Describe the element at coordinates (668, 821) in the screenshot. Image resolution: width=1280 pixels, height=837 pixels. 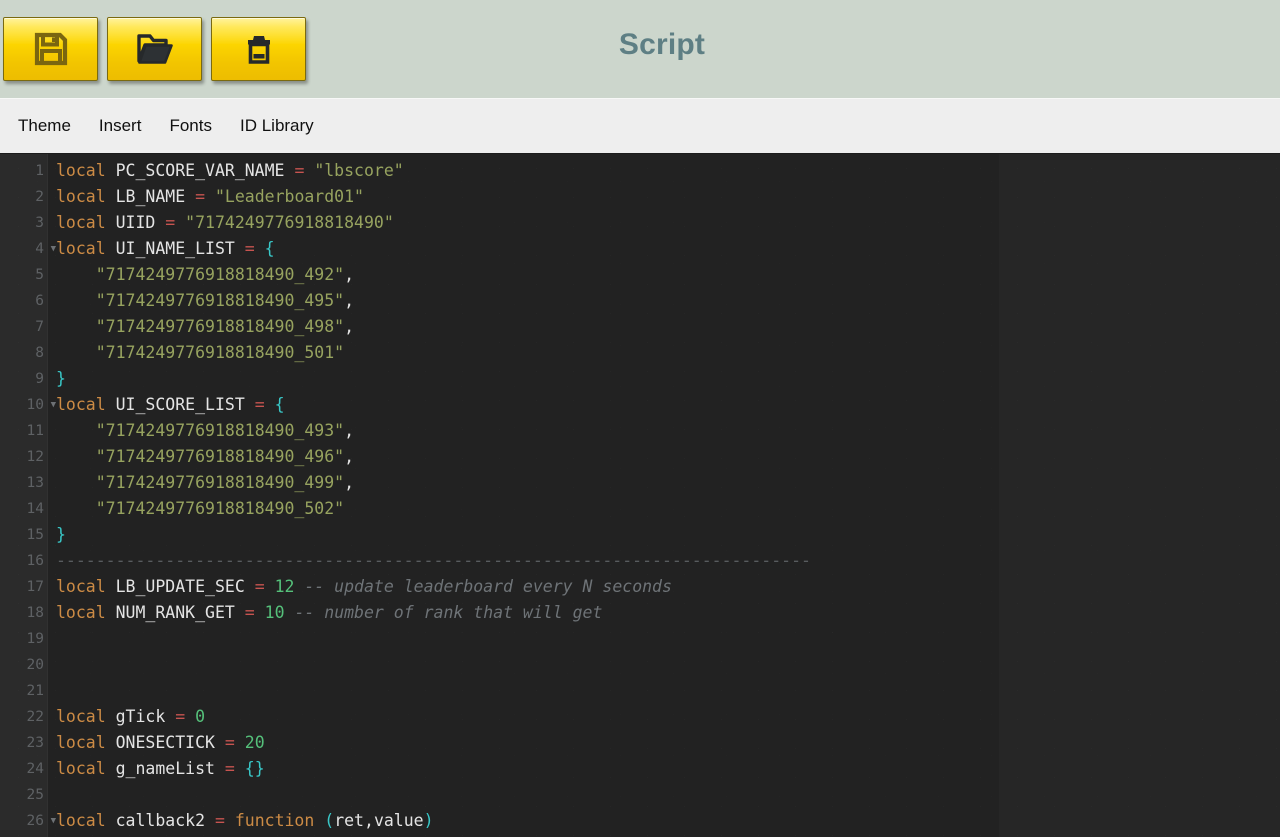
I see `code-line: local callback2 = function (ret,value)` at that location.